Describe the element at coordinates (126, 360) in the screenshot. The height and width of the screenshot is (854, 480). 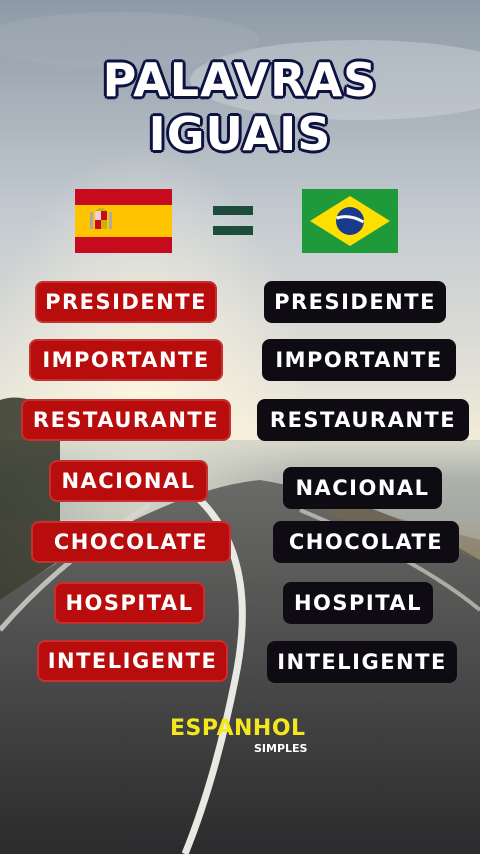
I see `spanish-word-importante: IMPORTANTE` at that location.